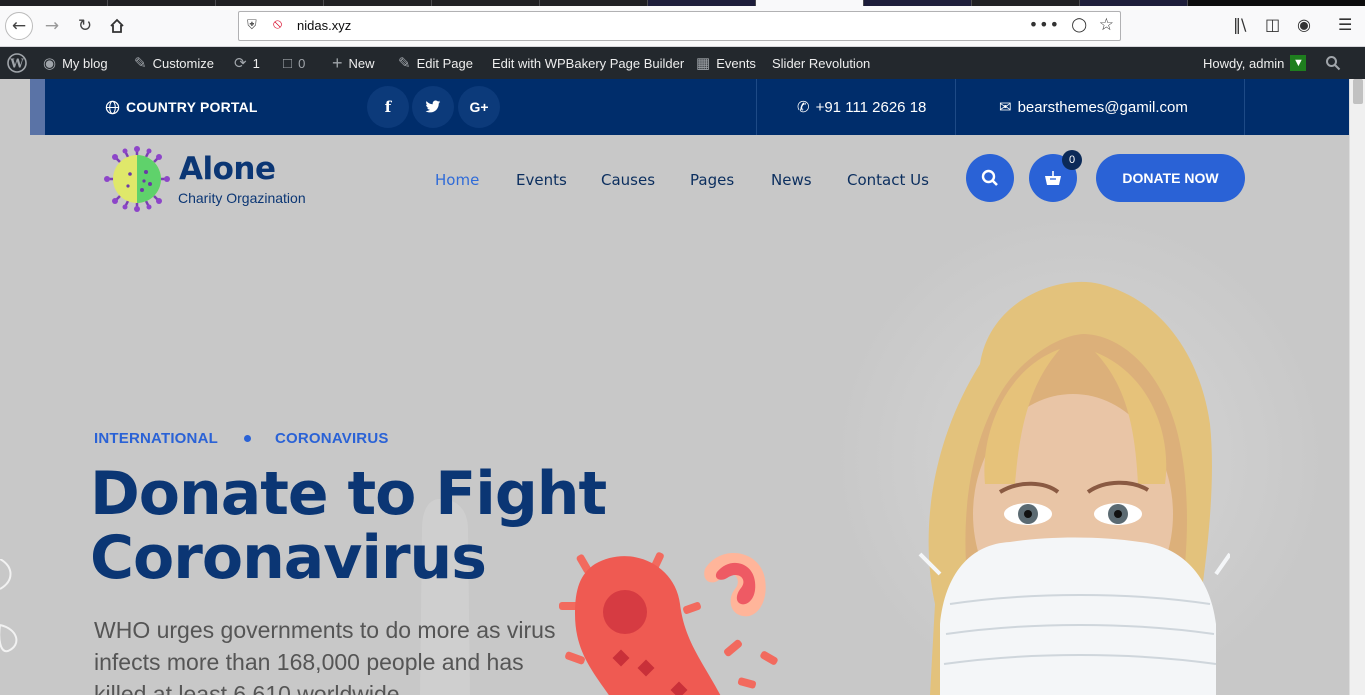 This screenshot has width=1365, height=695. What do you see at coordinates (140, 63) in the screenshot?
I see `brush-icon: ✎` at bounding box center [140, 63].